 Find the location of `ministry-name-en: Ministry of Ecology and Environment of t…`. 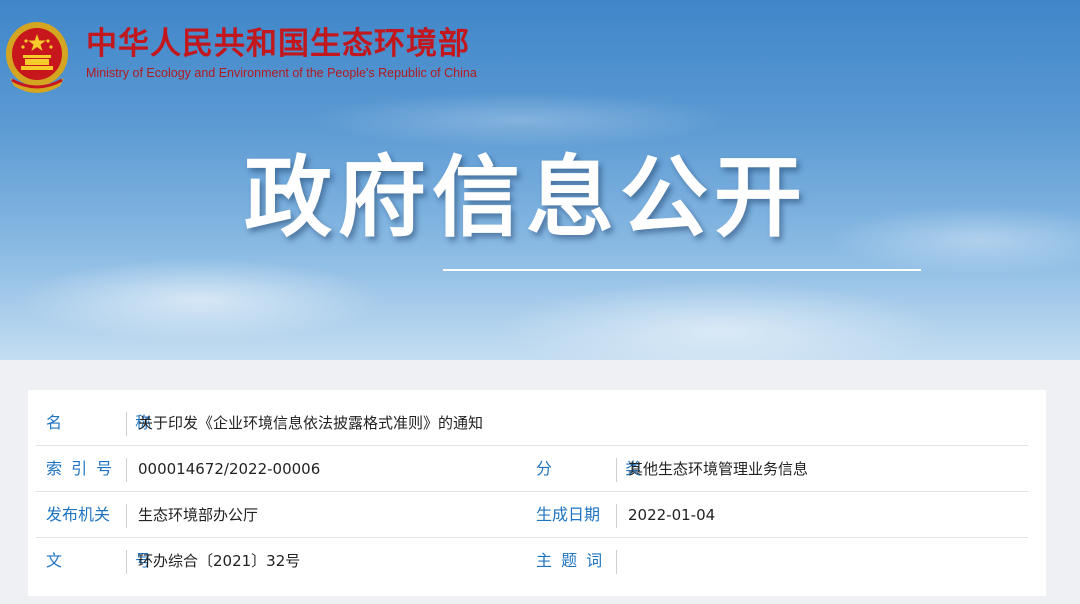

ministry-name-en: Ministry of Ecology and Environment of t… is located at coordinates (281, 73).